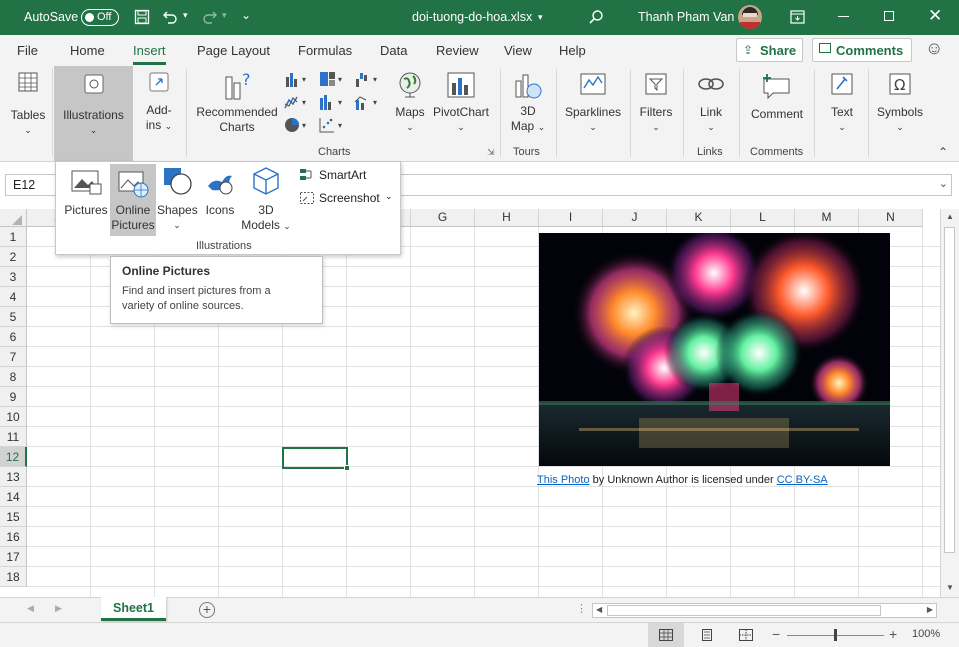  Describe the element at coordinates (776, 634) in the screenshot. I see `zoom-out-icon: −` at that location.